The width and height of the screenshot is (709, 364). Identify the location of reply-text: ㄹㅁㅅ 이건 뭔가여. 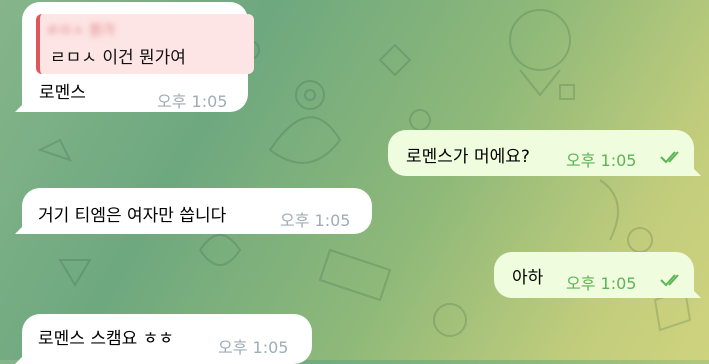
(118, 58).